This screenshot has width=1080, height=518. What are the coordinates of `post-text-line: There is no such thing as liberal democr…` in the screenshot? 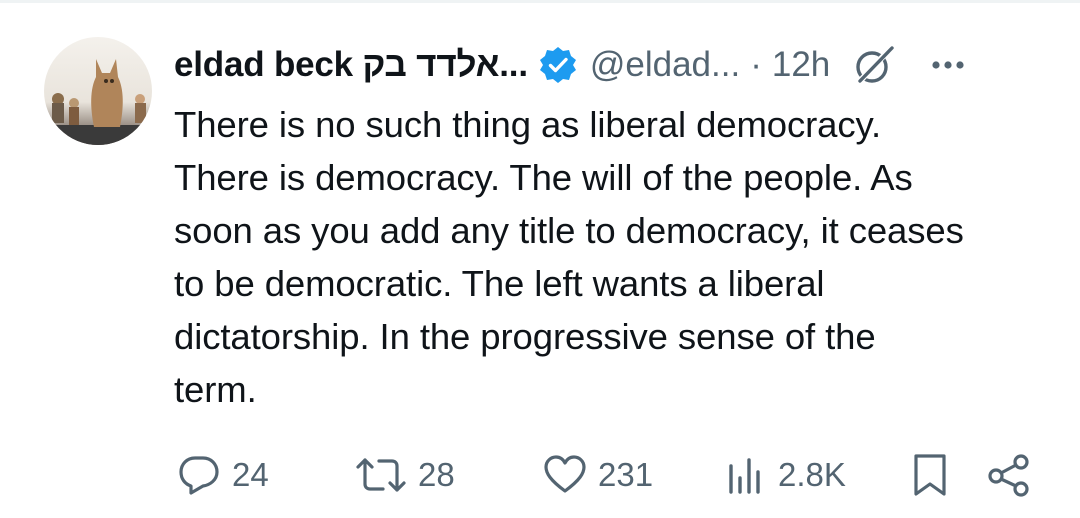 It's located at (528, 124).